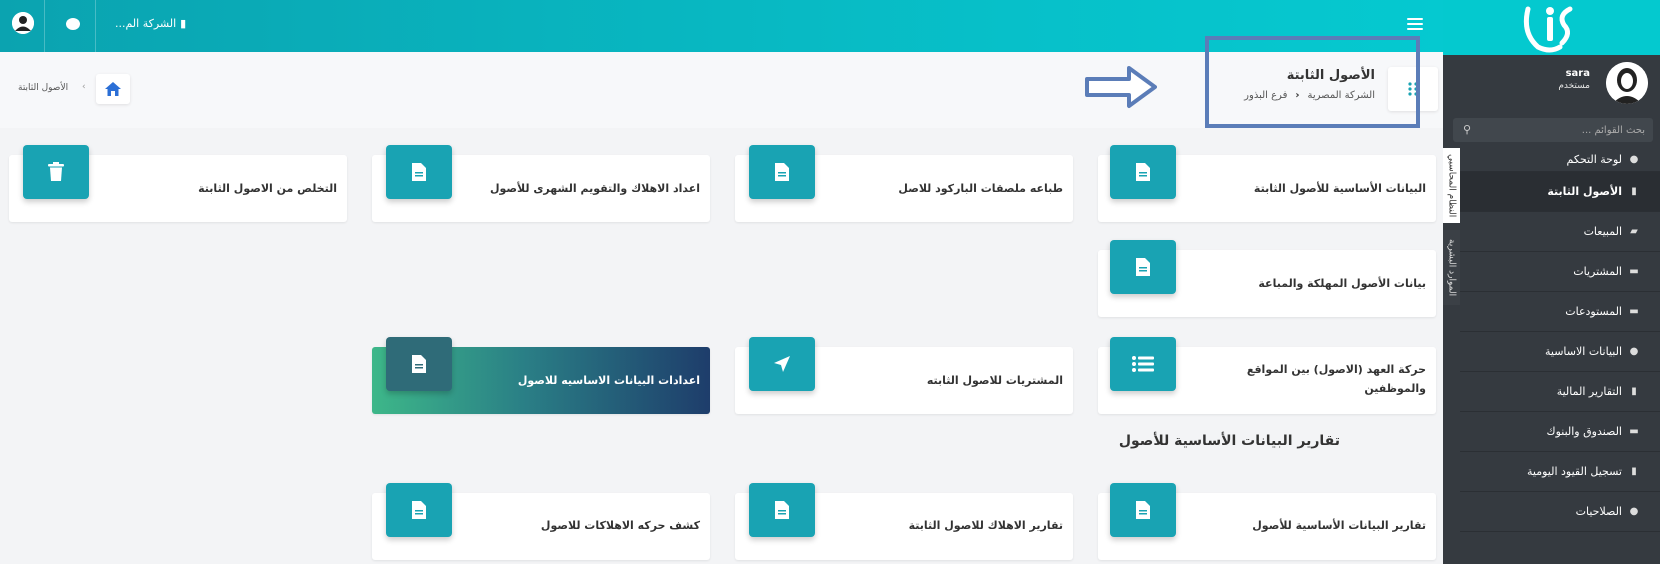  I want to click on navigation-icon, so click(782, 364).